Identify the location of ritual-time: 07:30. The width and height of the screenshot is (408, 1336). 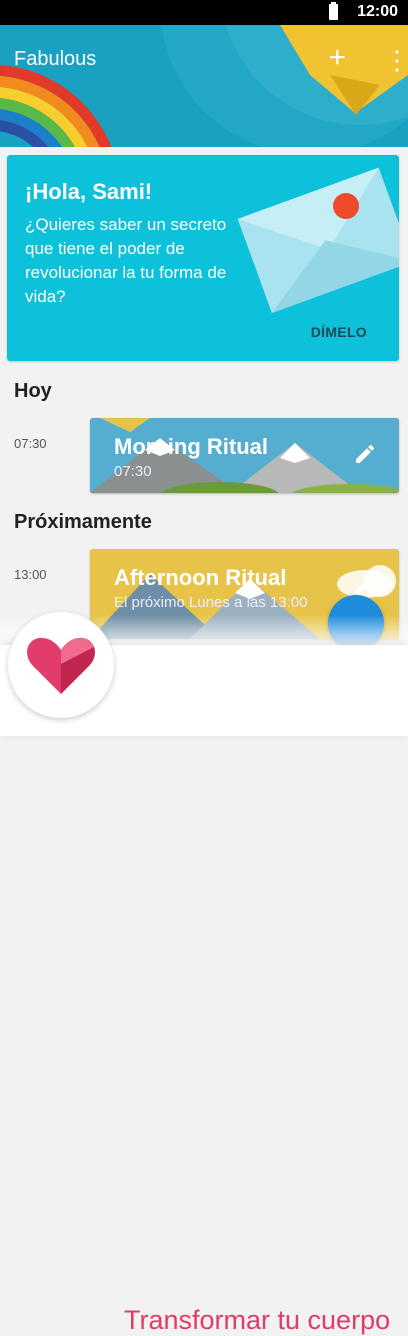
(133, 471).